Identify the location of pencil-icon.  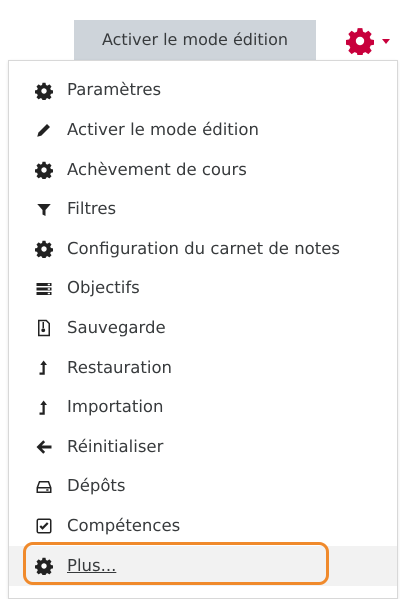
(44, 130).